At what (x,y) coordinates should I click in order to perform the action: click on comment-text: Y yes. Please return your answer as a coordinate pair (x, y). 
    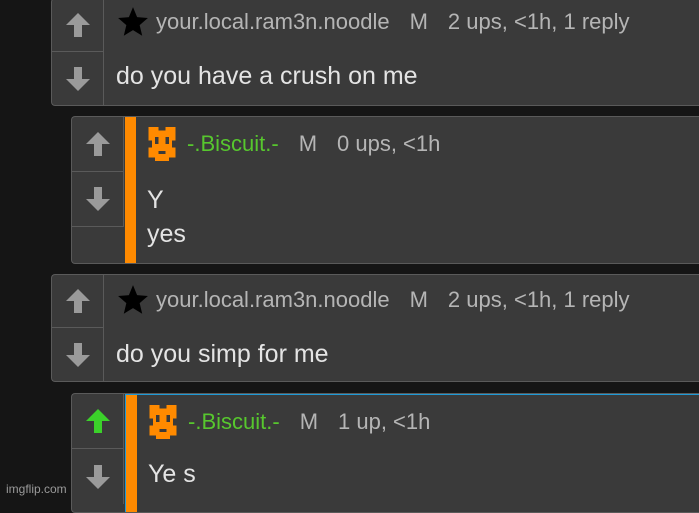
    Looking at the image, I should click on (166, 217).